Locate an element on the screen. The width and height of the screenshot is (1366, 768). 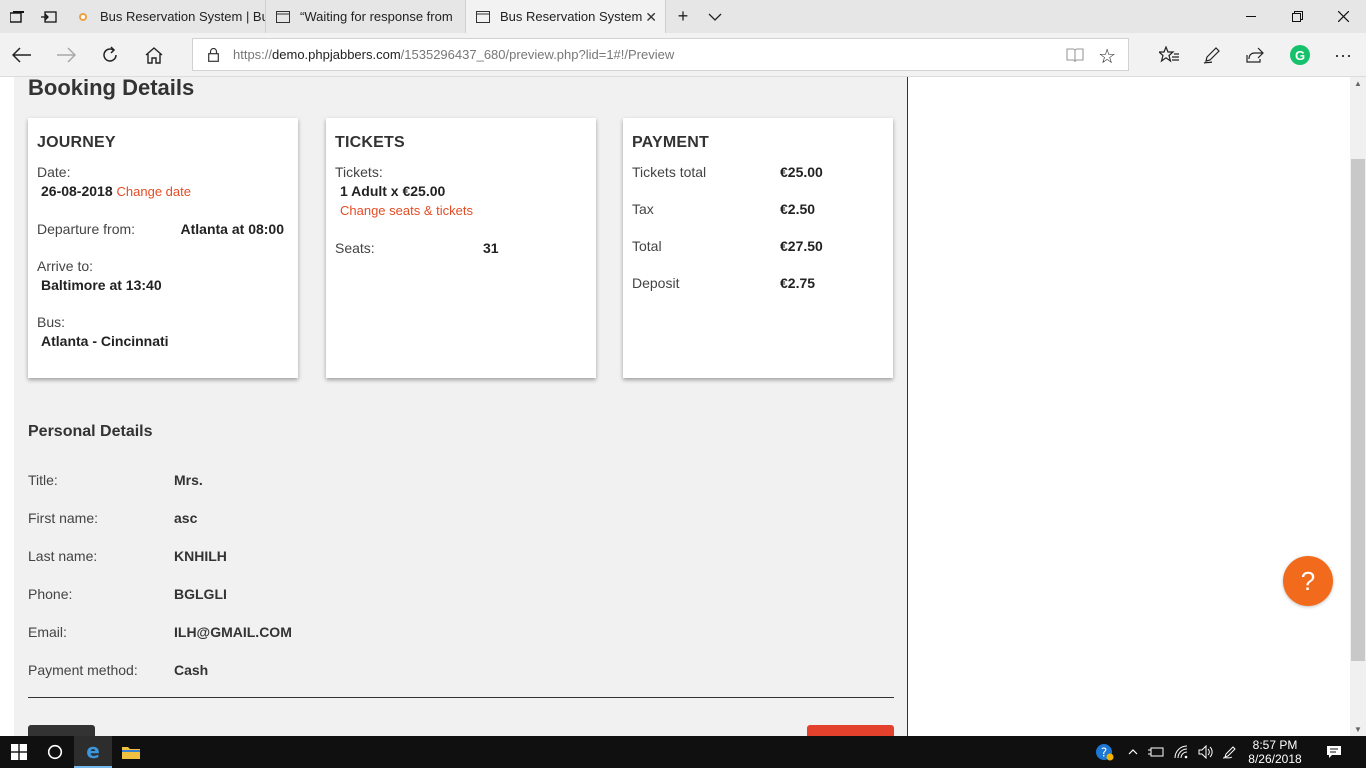
date-label: Date: is located at coordinates (54, 172).